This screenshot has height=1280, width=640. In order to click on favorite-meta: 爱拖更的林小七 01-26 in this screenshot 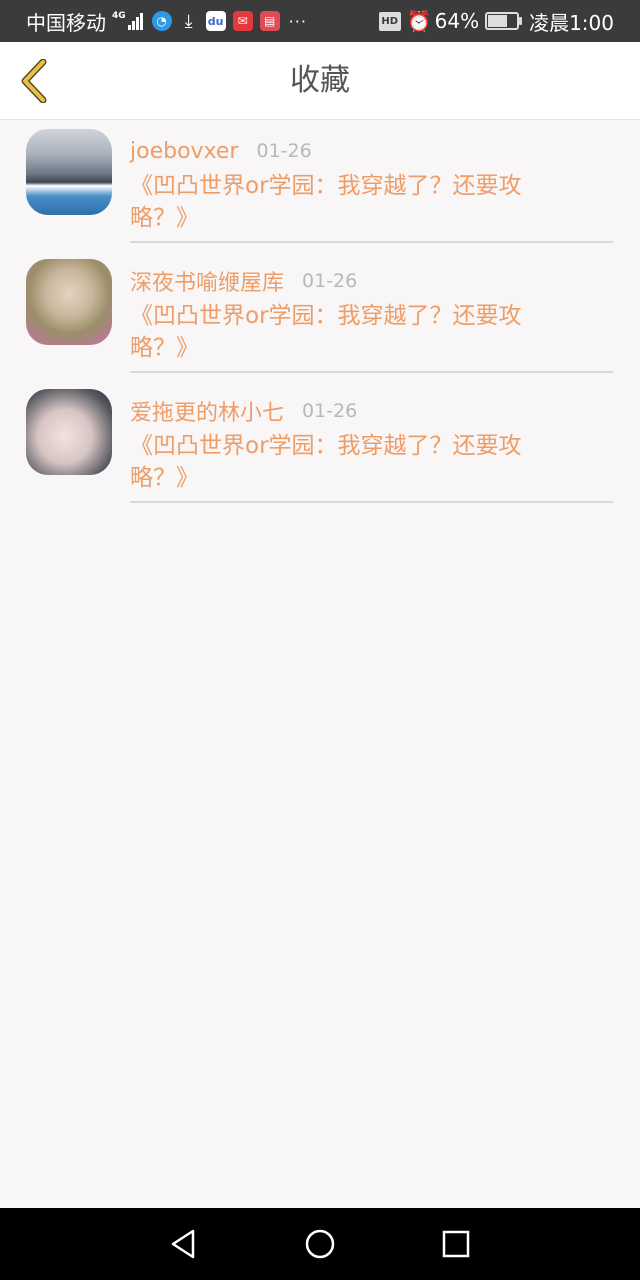, I will do `click(371, 411)`.